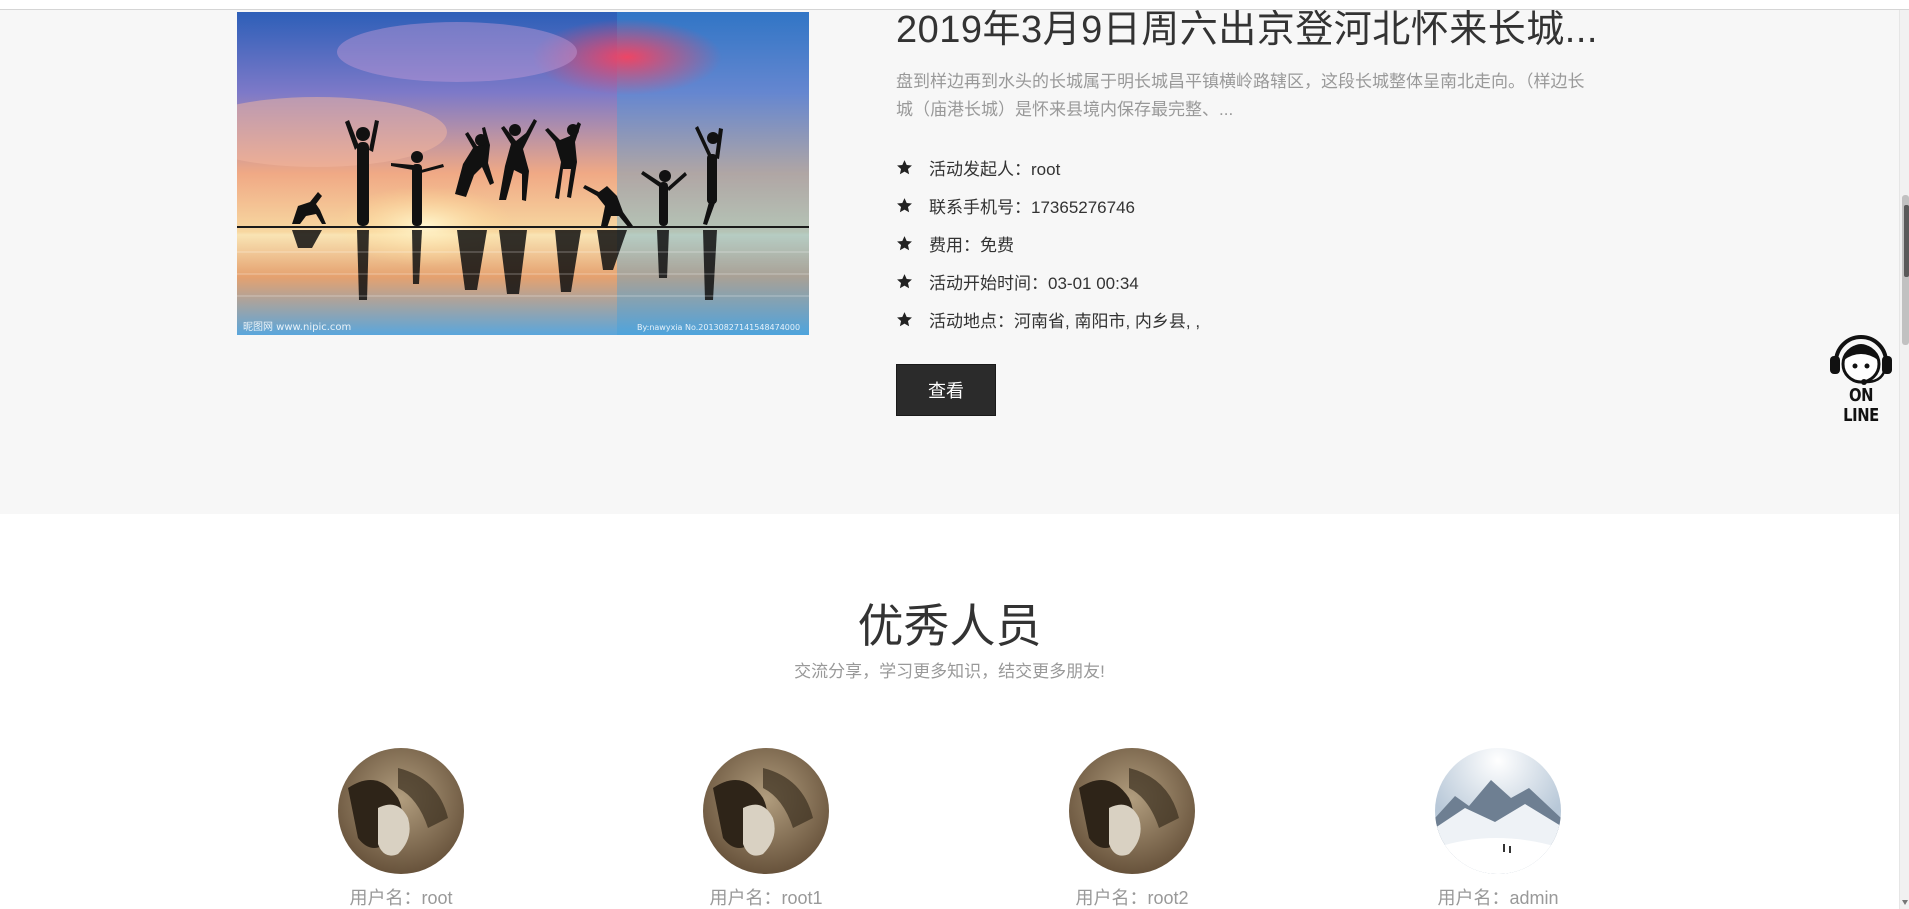  What do you see at coordinates (1065, 321) in the screenshot?
I see `info-text: 活动地点：河南省, 南阳市, 内乡县, ,` at bounding box center [1065, 321].